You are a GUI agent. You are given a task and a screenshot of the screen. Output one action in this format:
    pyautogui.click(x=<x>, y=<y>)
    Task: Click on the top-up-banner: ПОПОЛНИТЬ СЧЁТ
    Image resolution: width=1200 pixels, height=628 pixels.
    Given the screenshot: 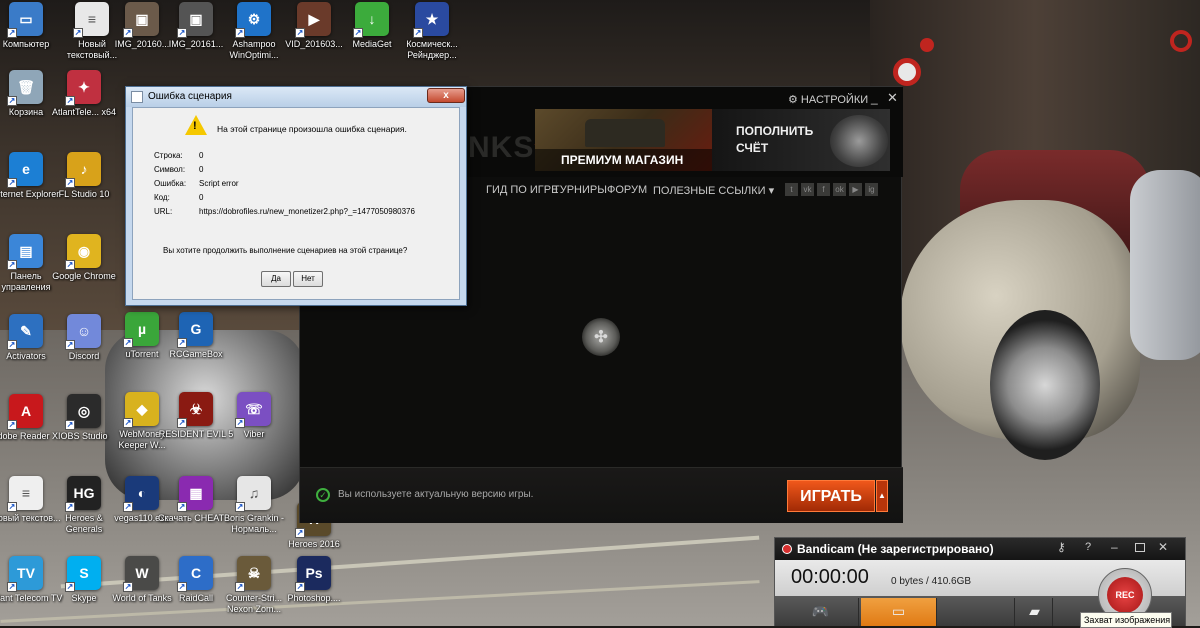 What is the action you would take?
    pyautogui.click(x=801, y=140)
    